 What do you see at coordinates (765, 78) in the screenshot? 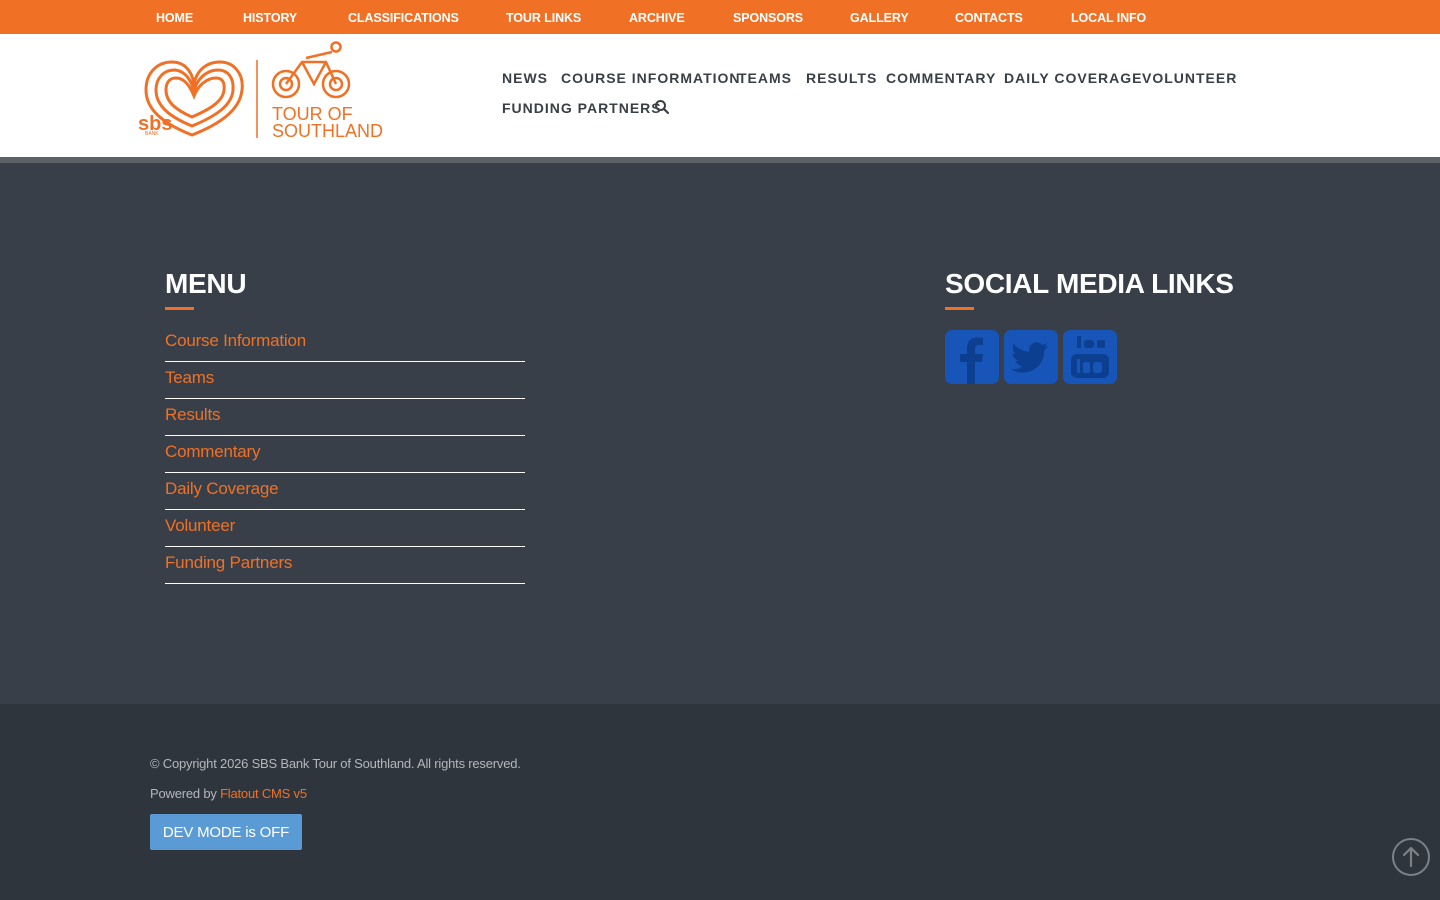
I see `main-nav-teams: TEAMS` at bounding box center [765, 78].